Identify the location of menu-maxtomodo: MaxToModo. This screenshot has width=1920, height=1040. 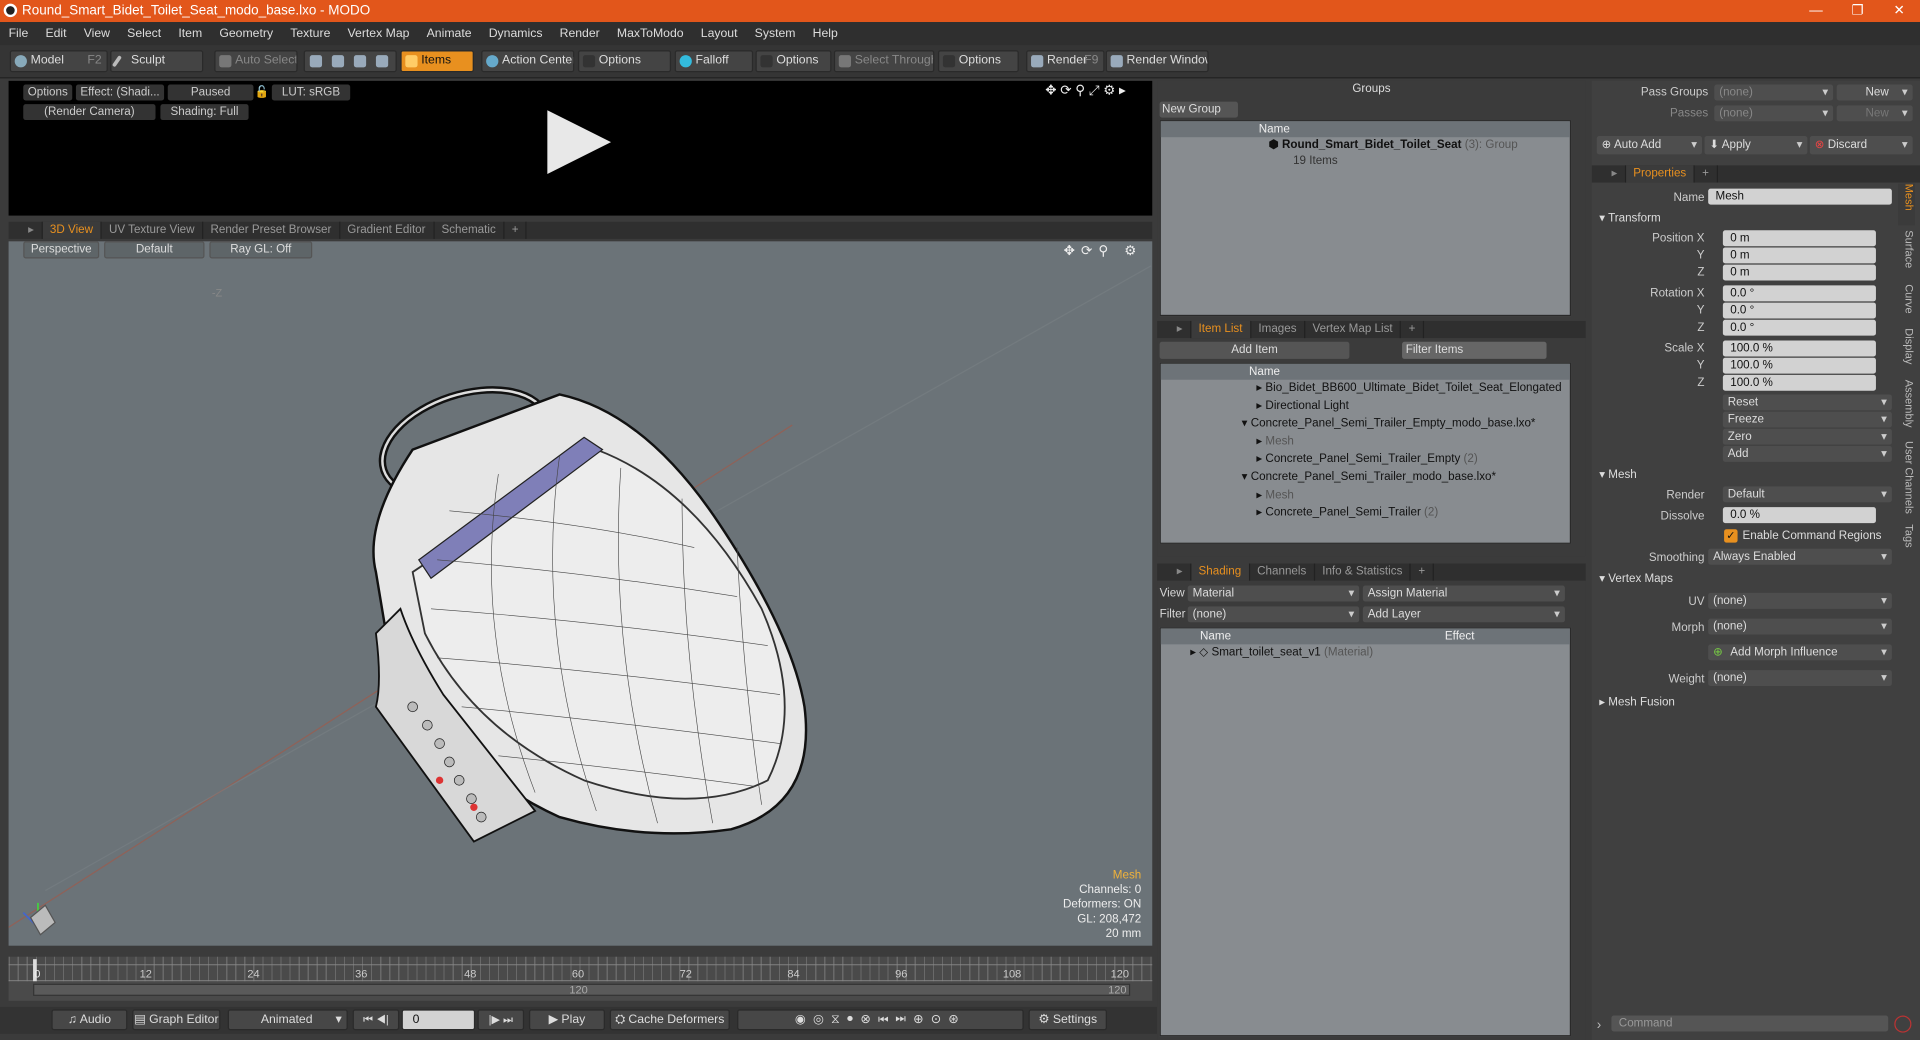
(650, 33).